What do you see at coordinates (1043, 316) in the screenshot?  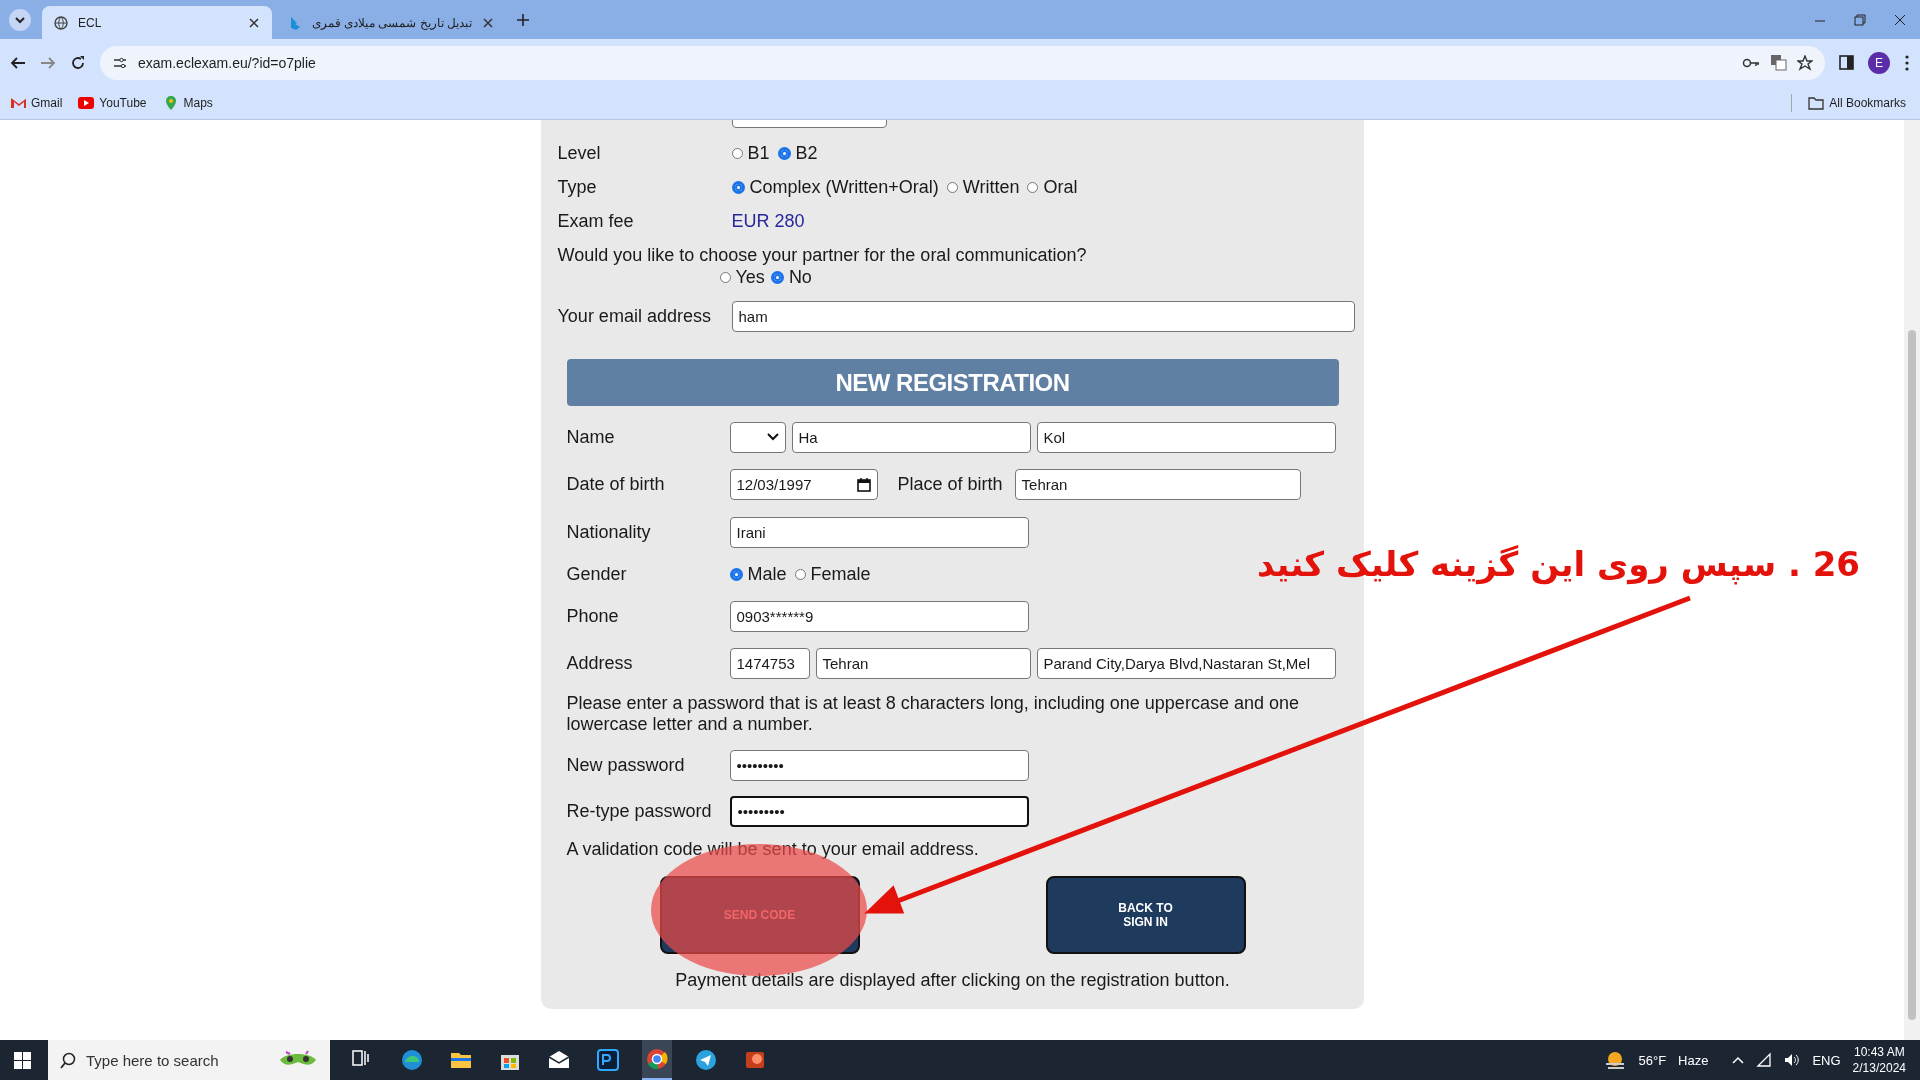 I see `email-field: ham` at bounding box center [1043, 316].